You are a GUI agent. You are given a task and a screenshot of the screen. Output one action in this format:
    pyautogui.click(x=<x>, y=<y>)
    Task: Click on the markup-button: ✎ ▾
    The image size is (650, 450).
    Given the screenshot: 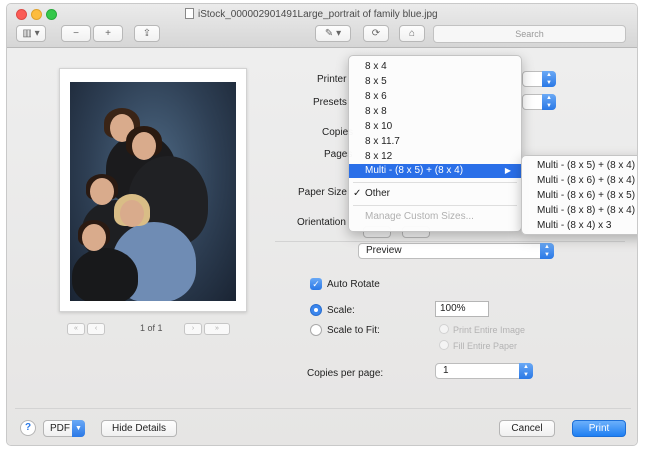 What is the action you would take?
    pyautogui.click(x=333, y=33)
    